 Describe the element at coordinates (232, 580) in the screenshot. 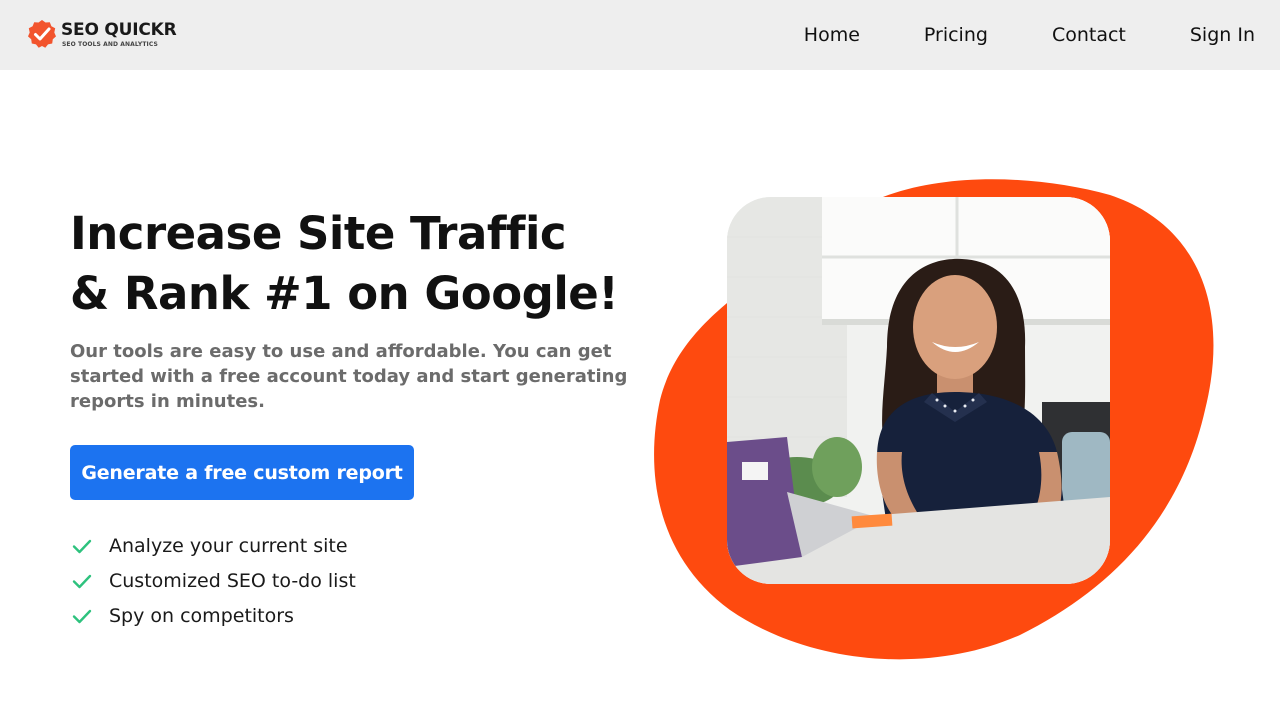

I see `feature-label: Customized SEO to-do list` at that location.